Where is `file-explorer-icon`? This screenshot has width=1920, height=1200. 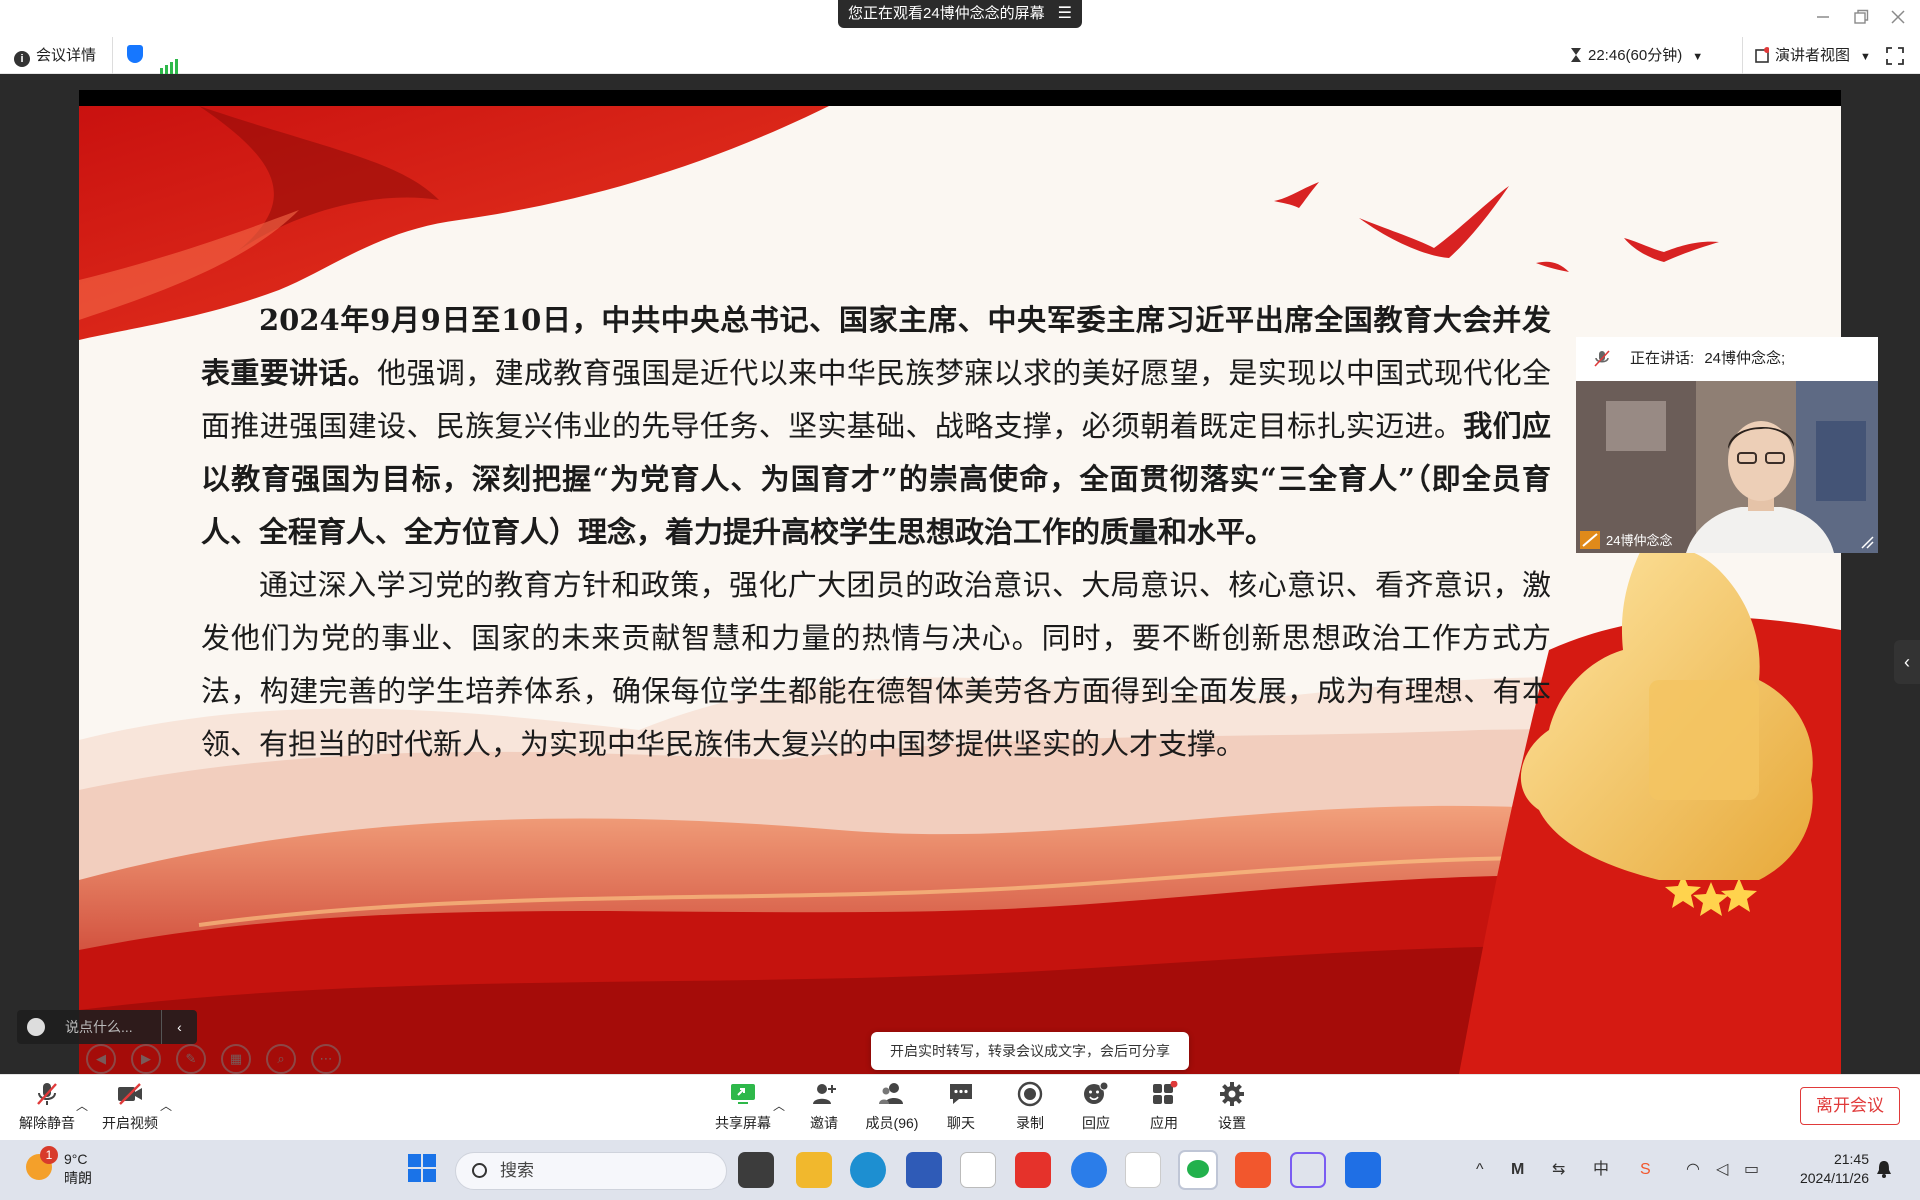 file-explorer-icon is located at coordinates (814, 1170).